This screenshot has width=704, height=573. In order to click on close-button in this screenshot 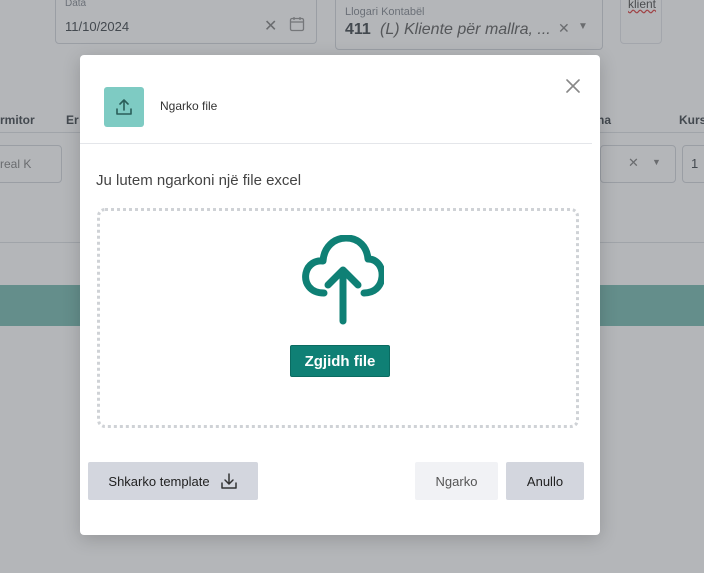, I will do `click(573, 86)`.